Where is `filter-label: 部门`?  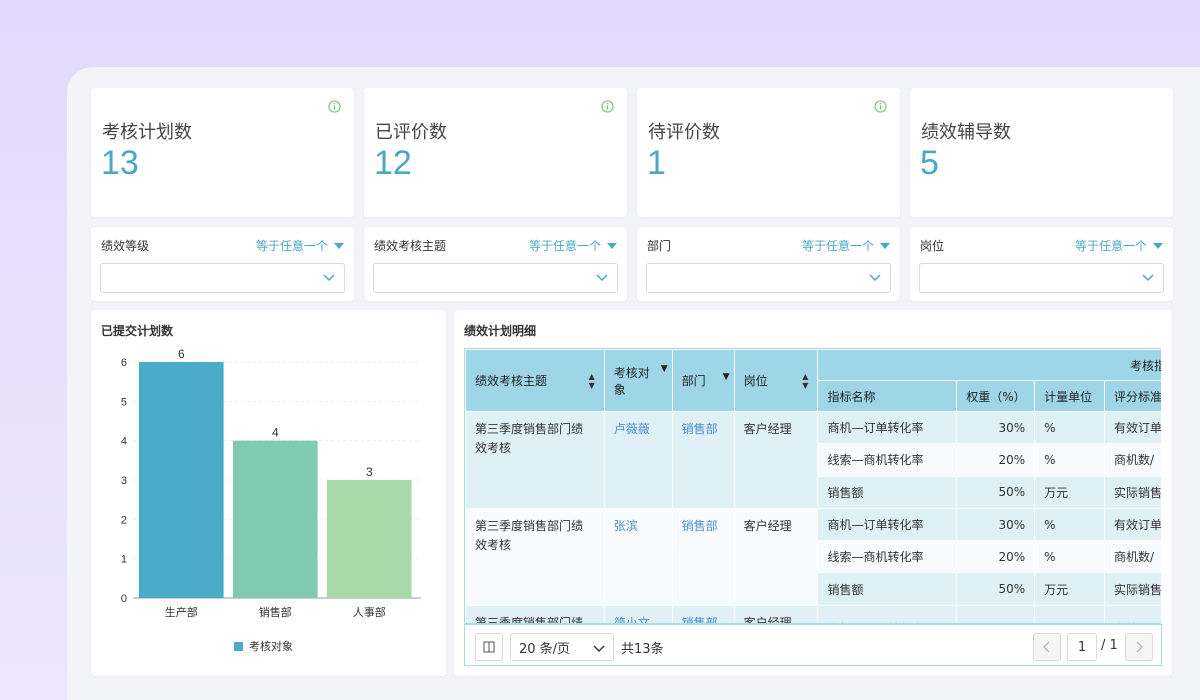 filter-label: 部门 is located at coordinates (659, 246).